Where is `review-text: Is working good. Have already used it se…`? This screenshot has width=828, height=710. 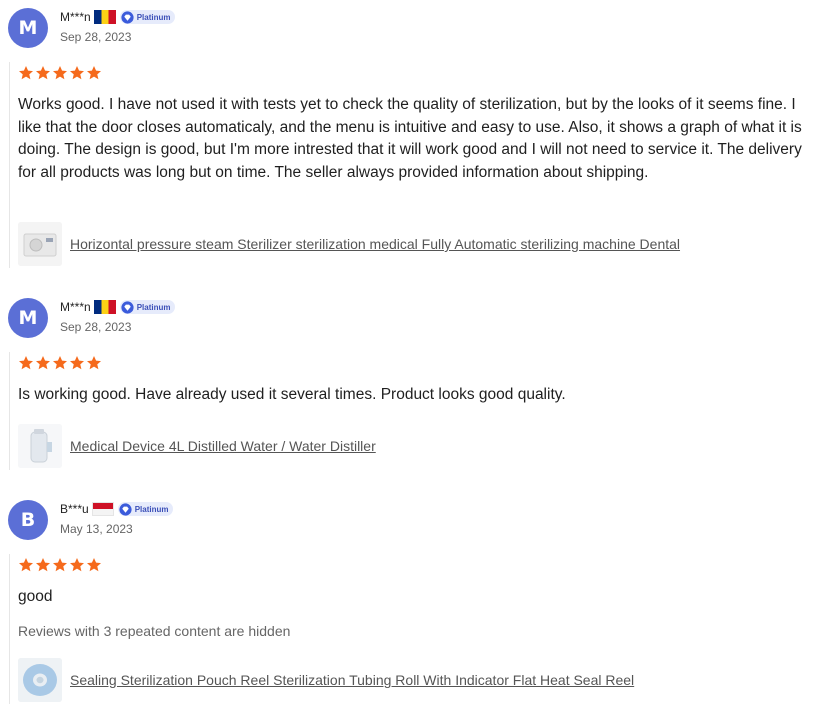
review-text: Is working good. Have already used it se… is located at coordinates (292, 394).